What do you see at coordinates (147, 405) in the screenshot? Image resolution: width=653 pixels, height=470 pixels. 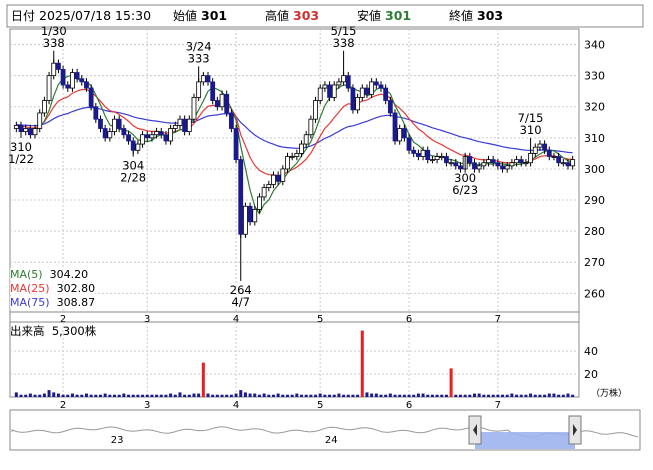 I see `month-tick-label: 3` at bounding box center [147, 405].